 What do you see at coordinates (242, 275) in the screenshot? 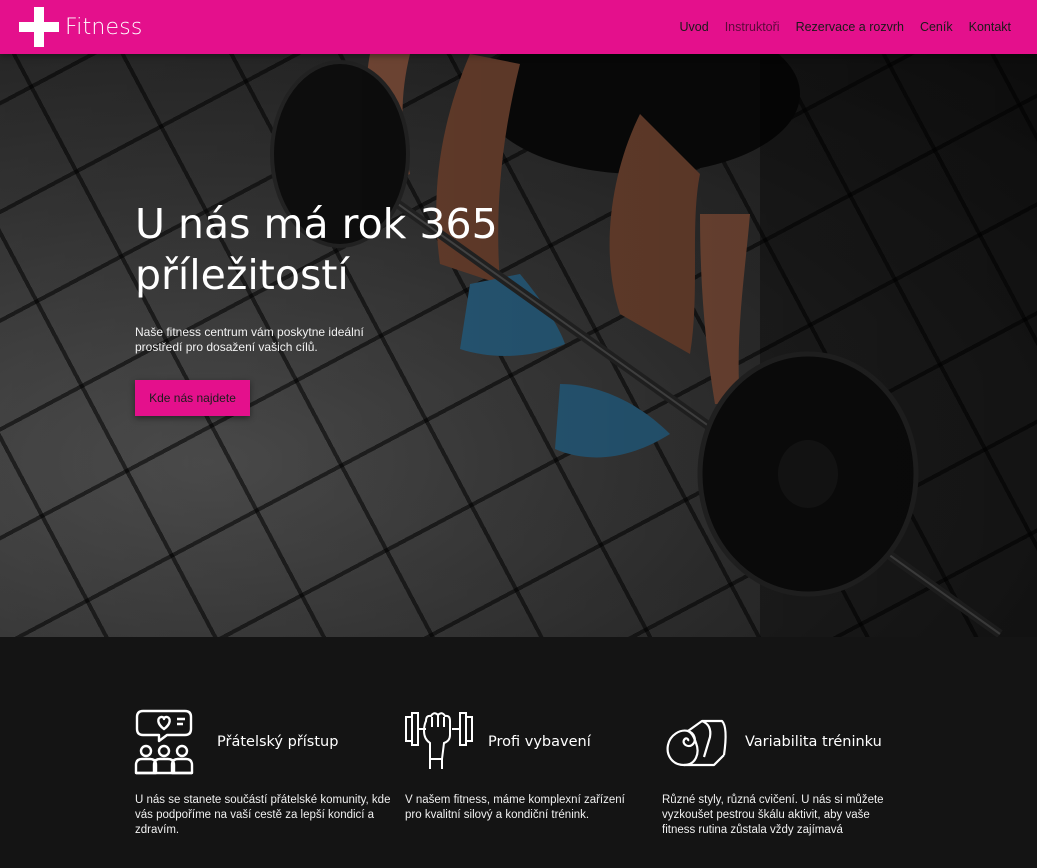
I see `hero-title-line2: příležitostí` at bounding box center [242, 275].